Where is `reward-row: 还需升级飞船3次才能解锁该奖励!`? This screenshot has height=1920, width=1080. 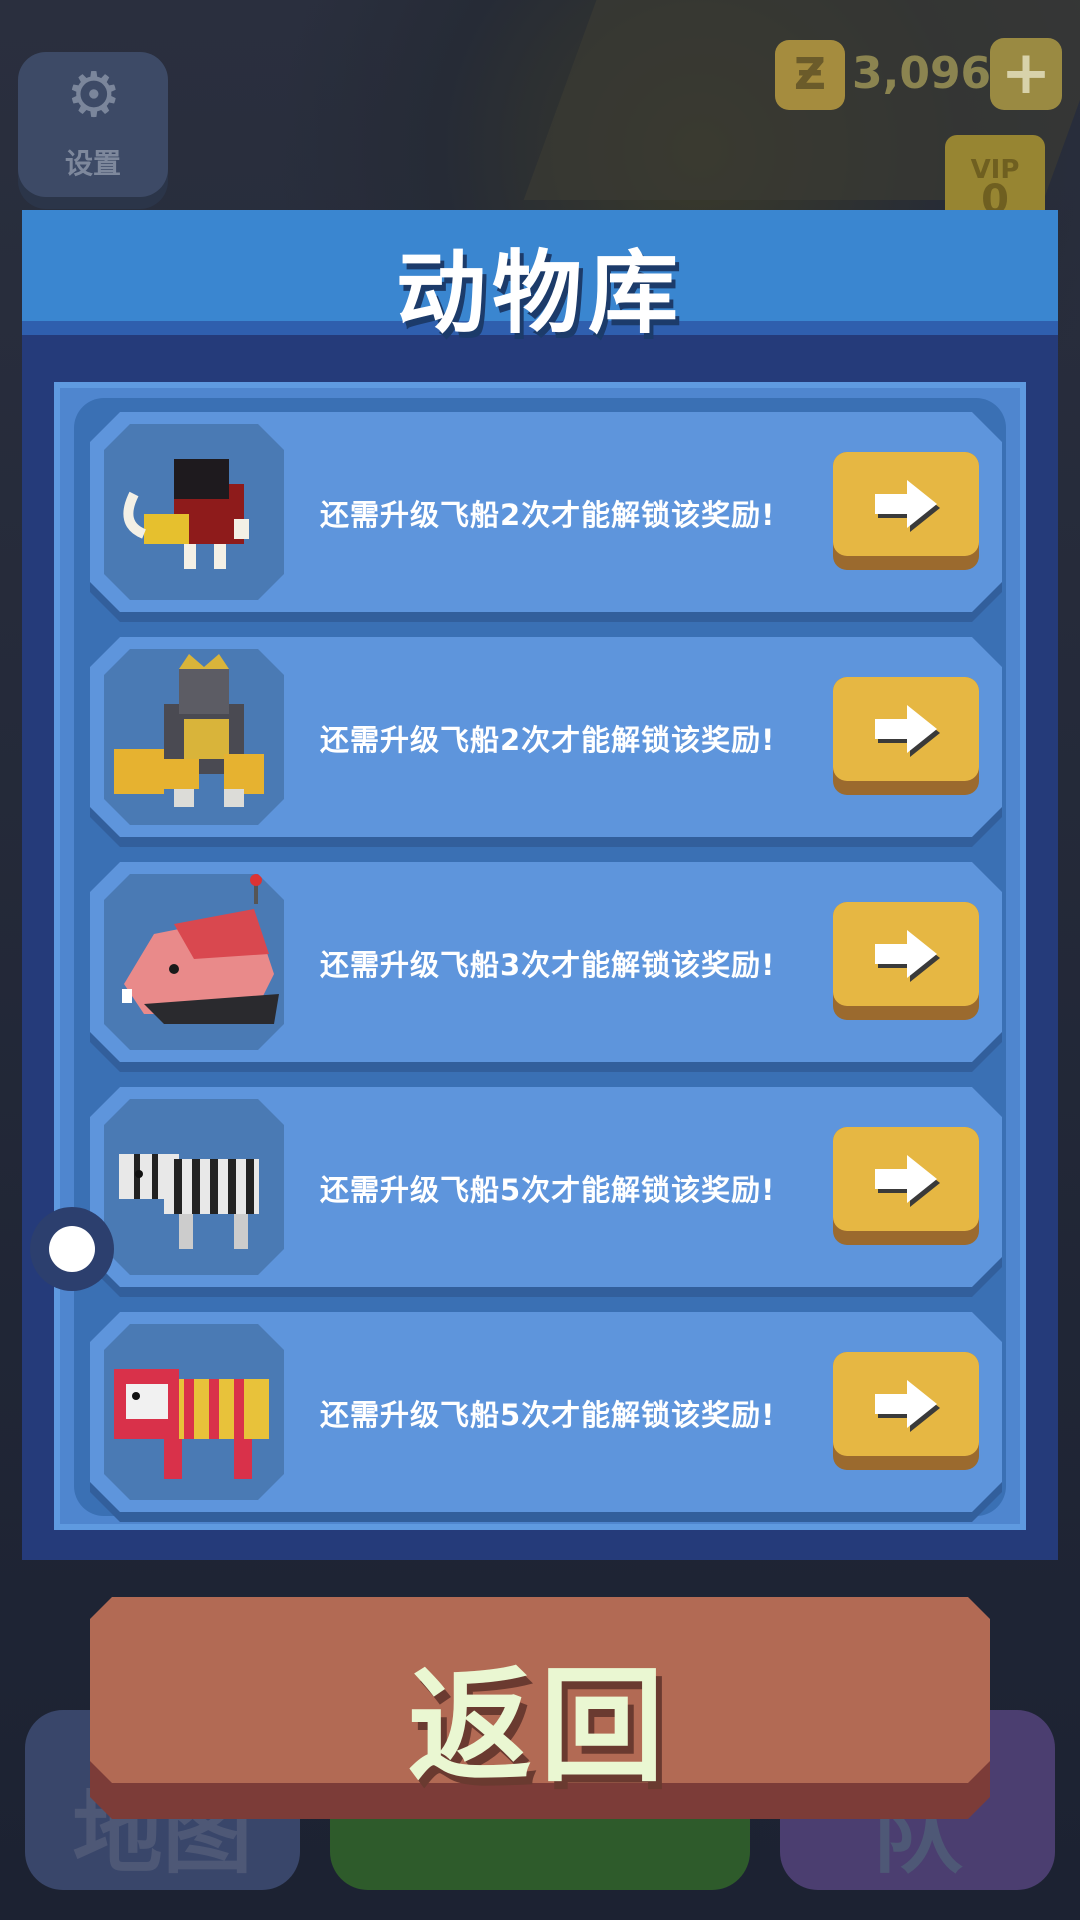
reward-row: 还需升级飞船3次才能解锁该奖励! is located at coordinates (546, 962).